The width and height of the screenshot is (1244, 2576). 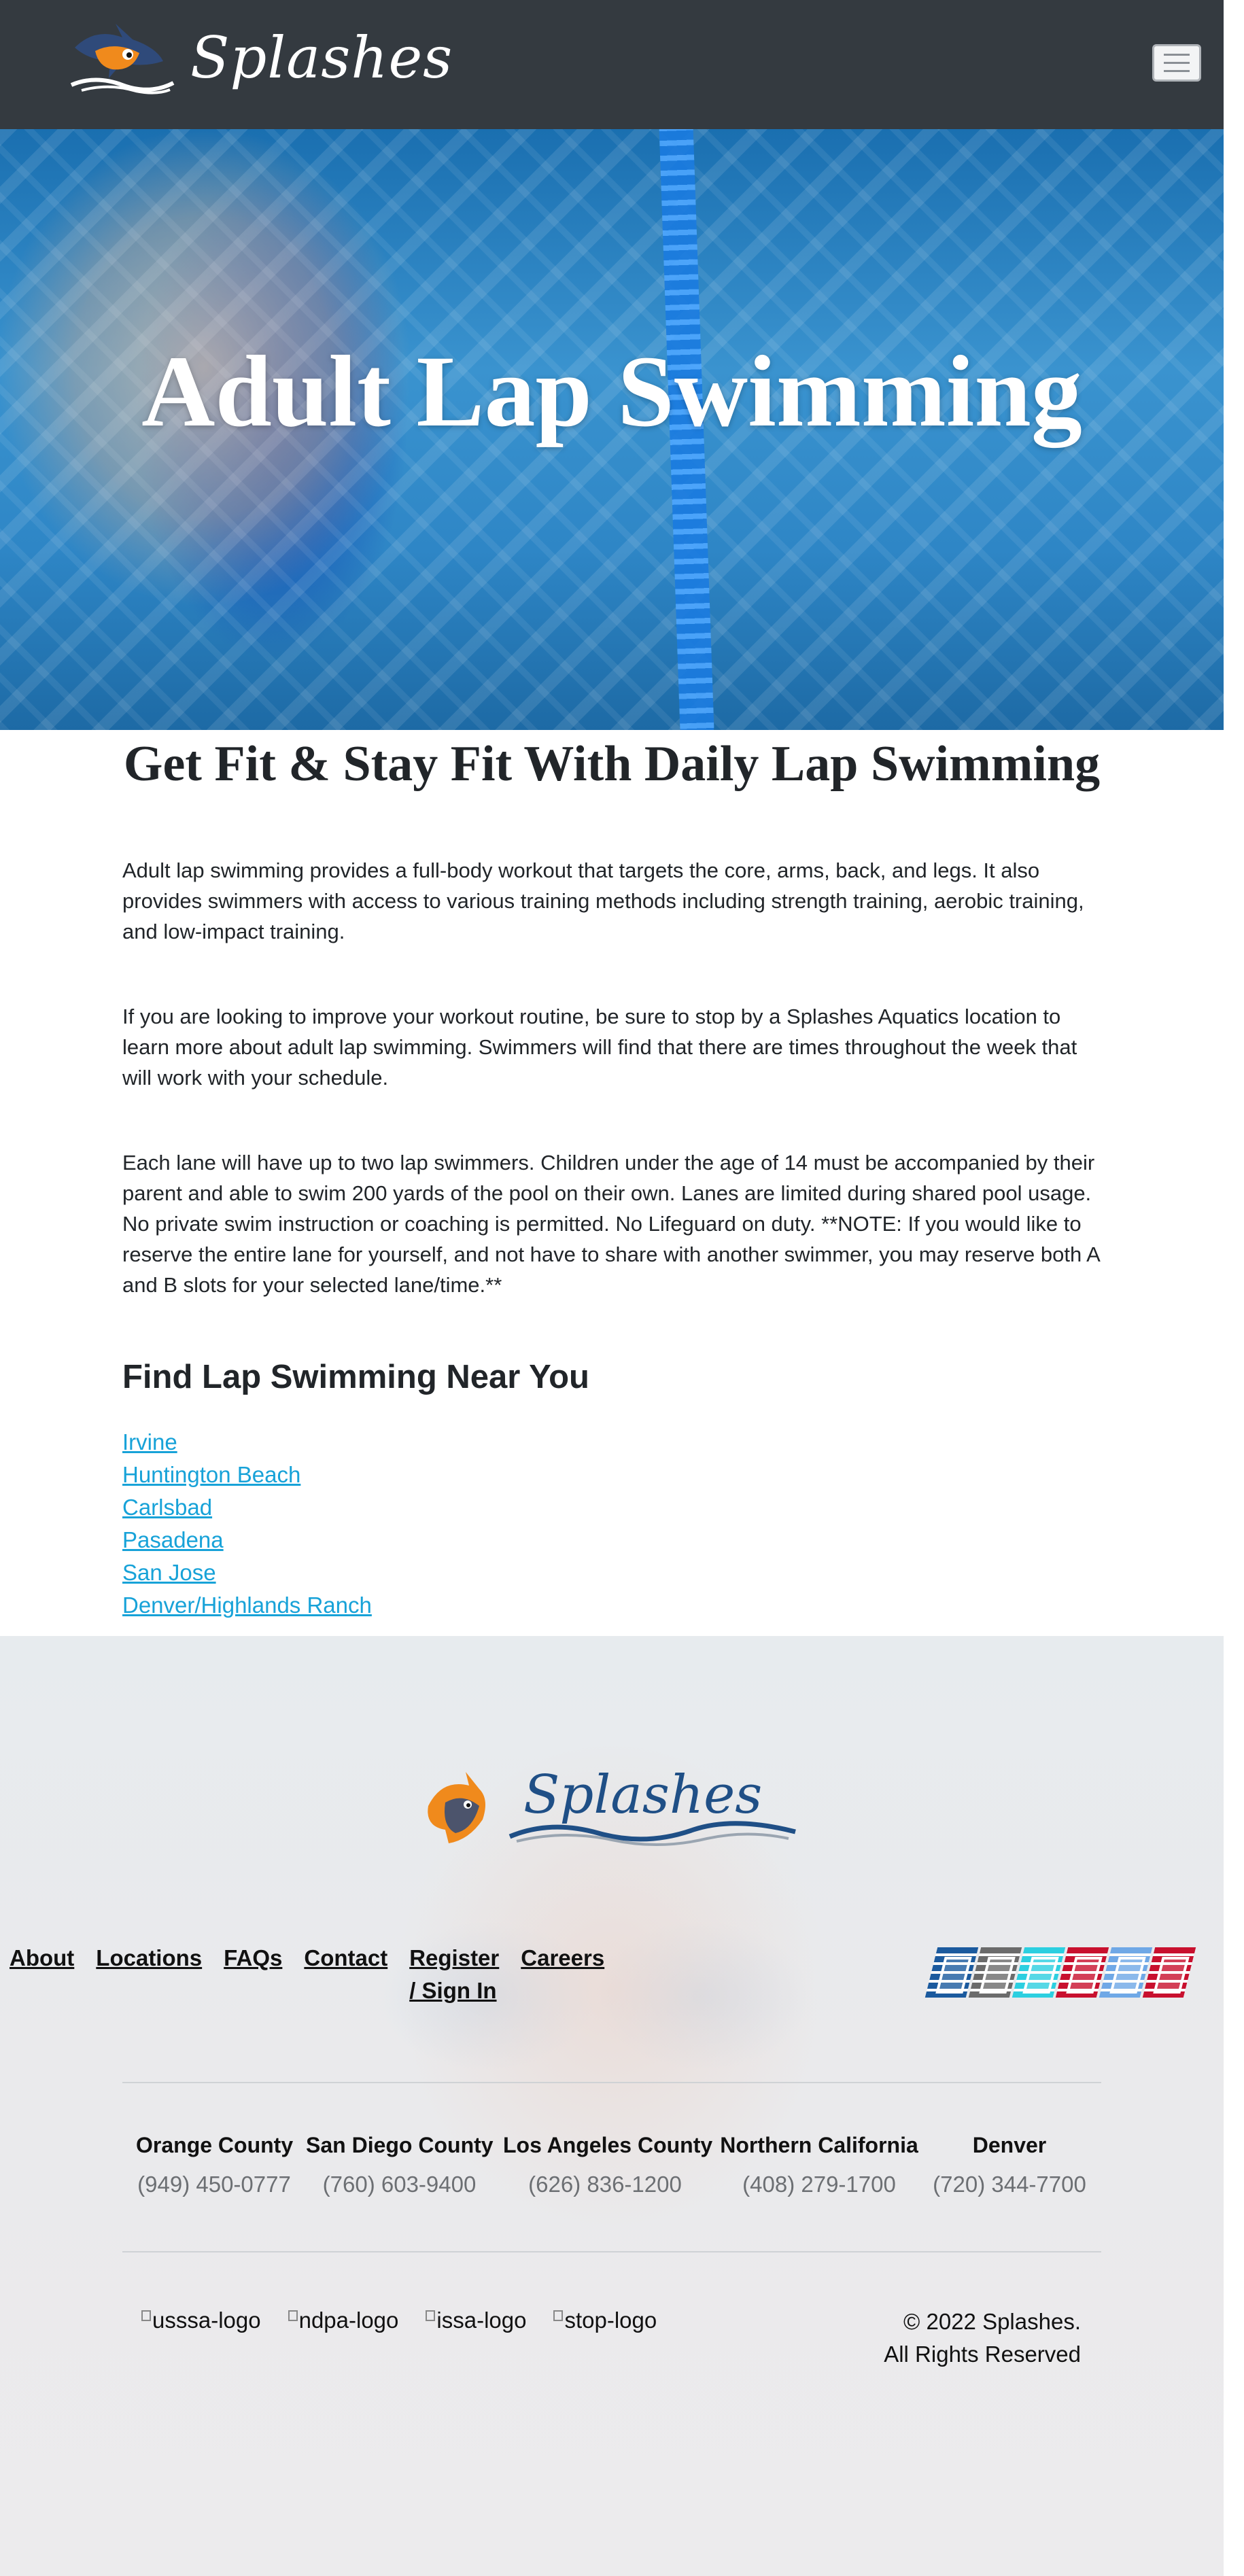 I want to click on usssa-logo: usssa-logo, so click(x=201, y=2320).